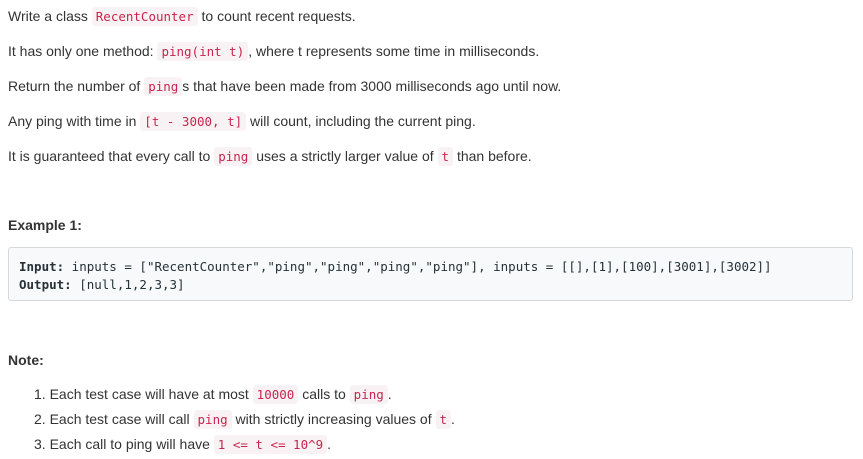 Image resolution: width=863 pixels, height=459 pixels. What do you see at coordinates (270, 444) in the screenshot?
I see `inline-code-bounds: 1 <= t <= 10^9` at bounding box center [270, 444].